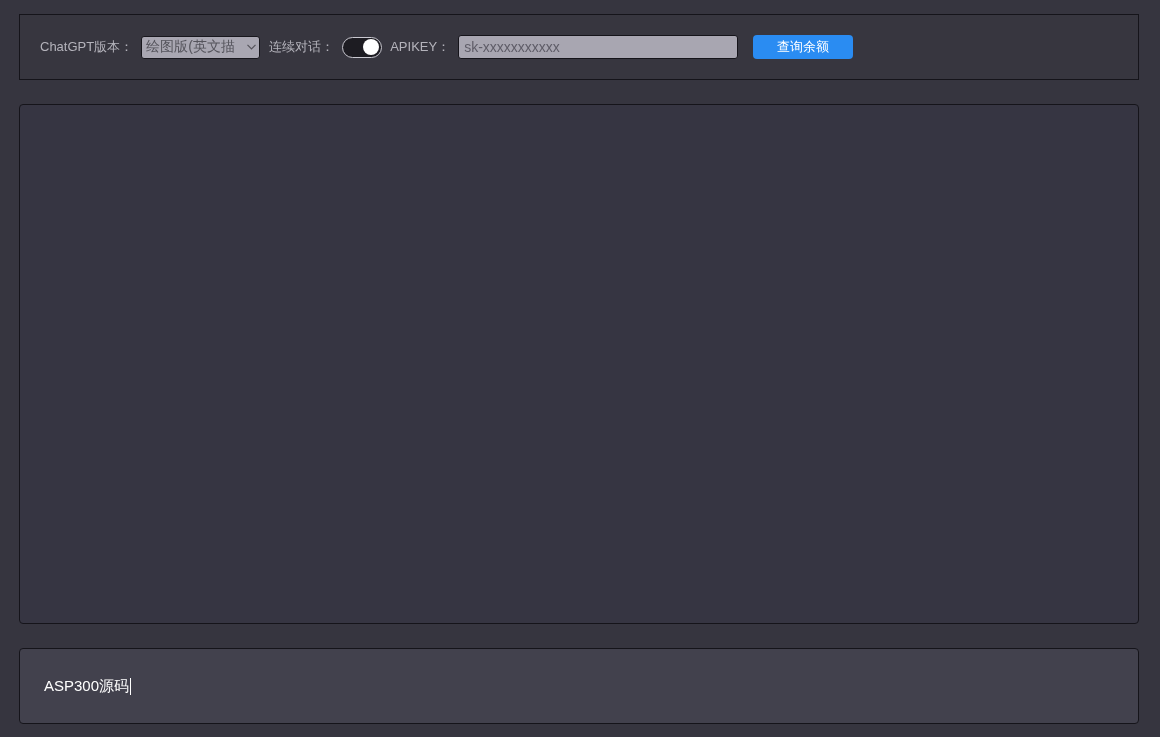 The height and width of the screenshot is (737, 1160). What do you see at coordinates (252, 47) in the screenshot?
I see `caret-icon` at bounding box center [252, 47].